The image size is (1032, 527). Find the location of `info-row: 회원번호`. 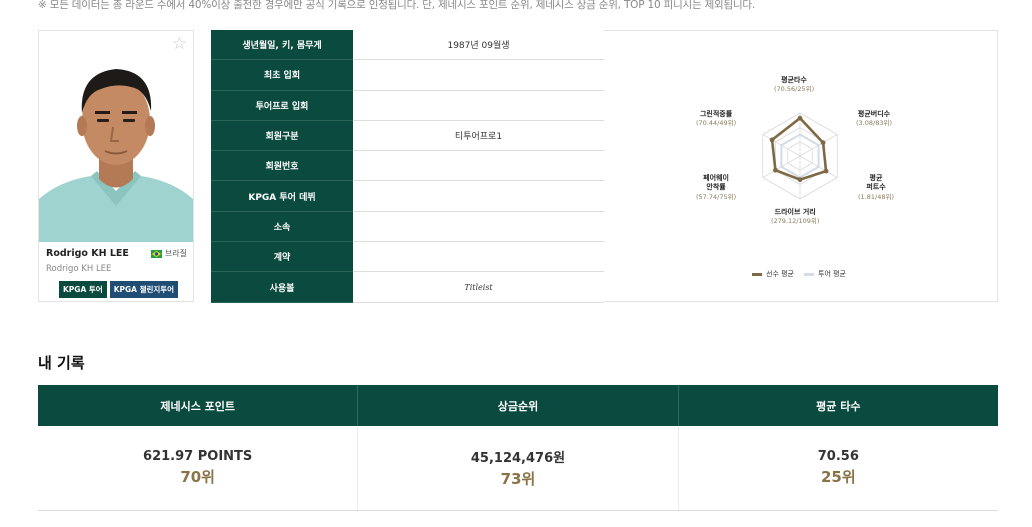

info-row: 회원번호 is located at coordinates (407, 166).